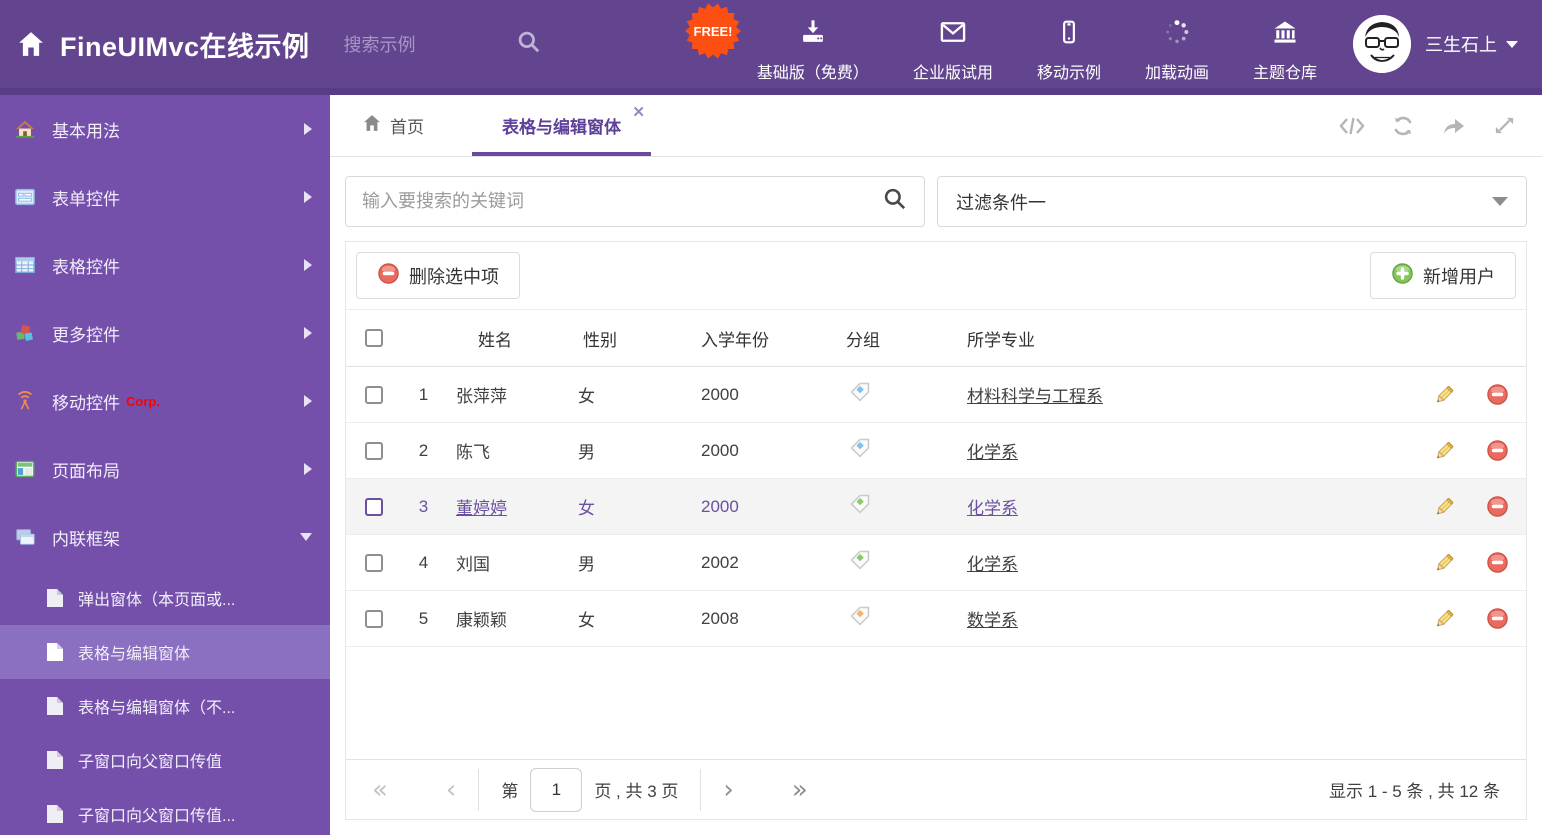 The width and height of the screenshot is (1542, 835). What do you see at coordinates (393, 125) in the screenshot?
I see `tab-home: 首页` at bounding box center [393, 125].